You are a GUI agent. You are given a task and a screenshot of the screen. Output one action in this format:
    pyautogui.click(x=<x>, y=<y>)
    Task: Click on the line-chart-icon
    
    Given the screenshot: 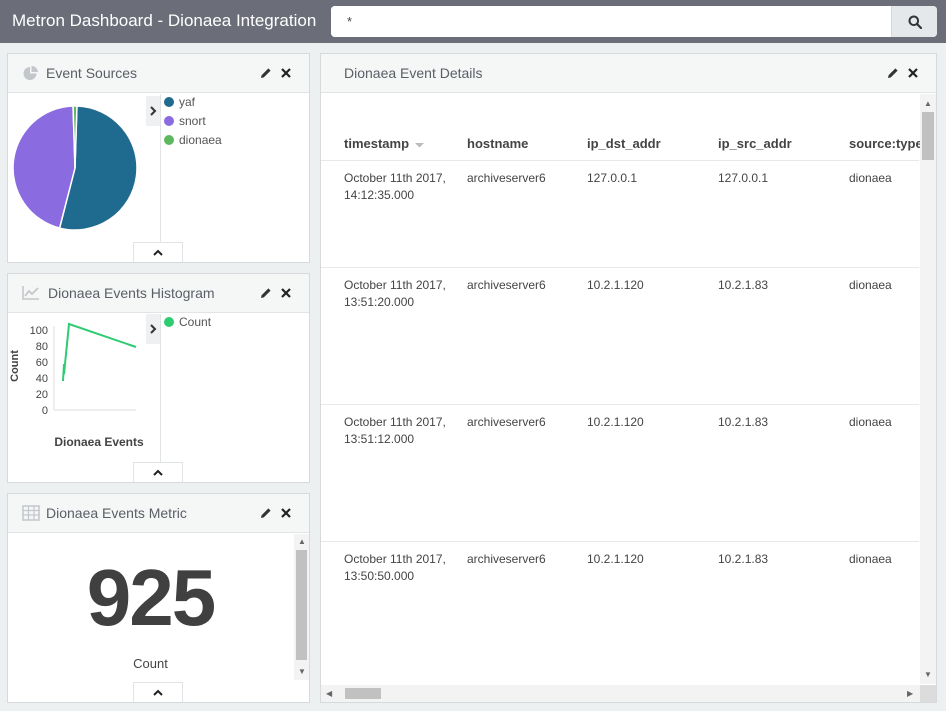 What is the action you would take?
    pyautogui.click(x=30, y=293)
    